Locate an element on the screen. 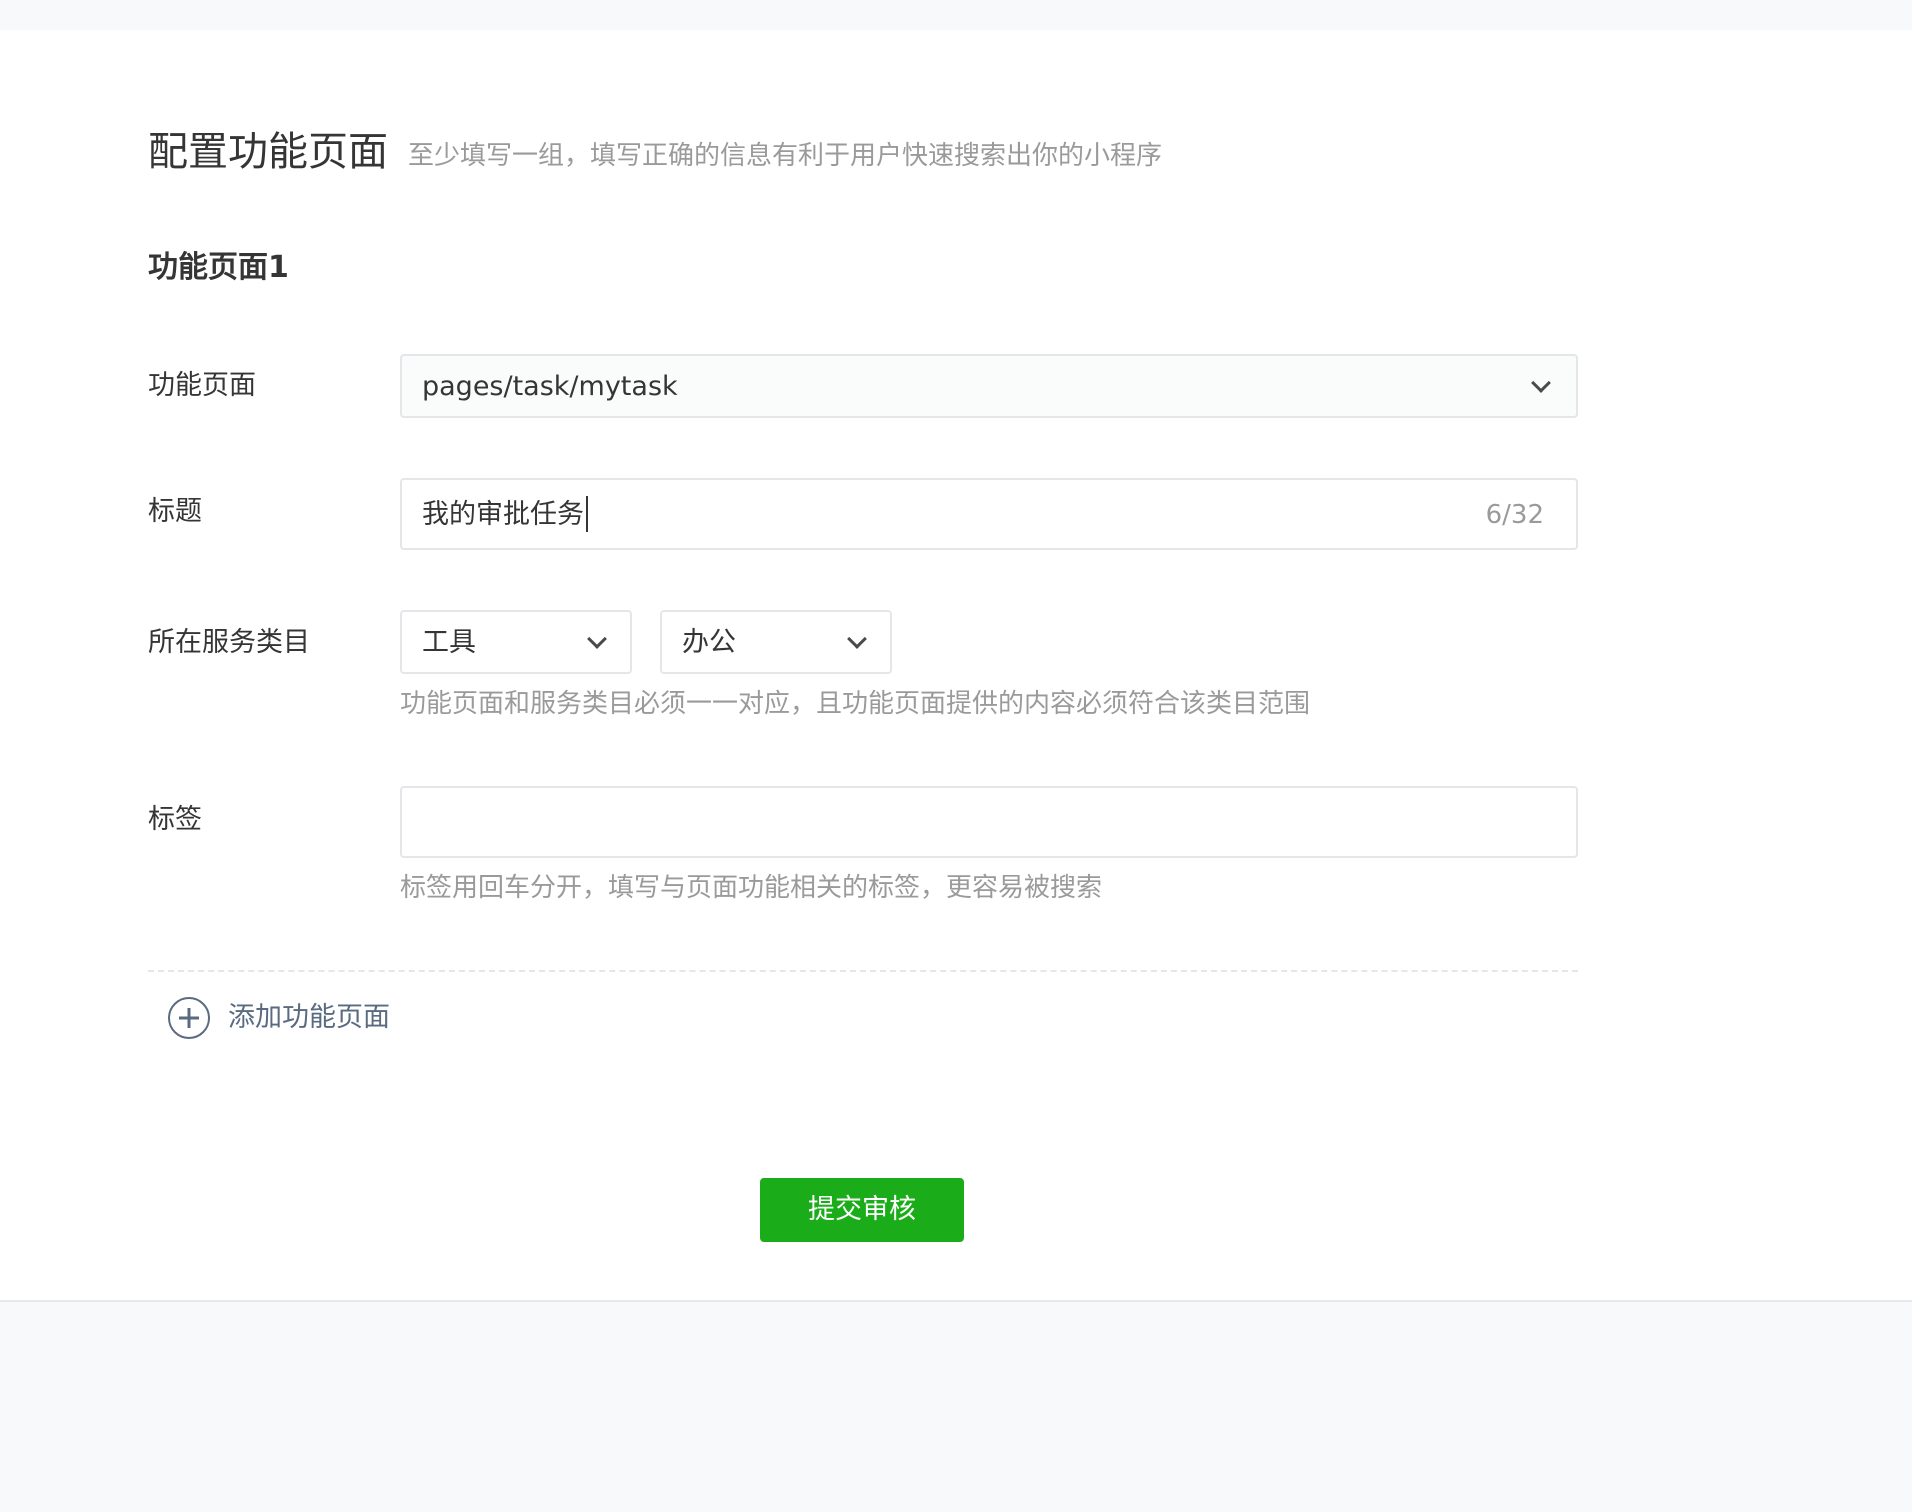  function-page-label: 功能页面 is located at coordinates (202, 385).